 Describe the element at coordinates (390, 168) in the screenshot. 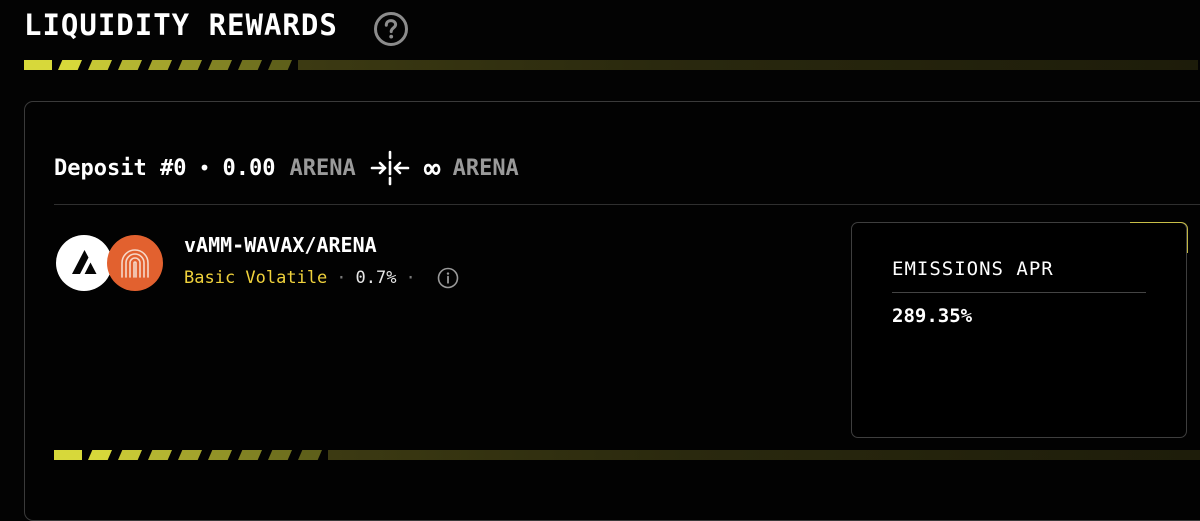

I see `arrows-converge-icon` at that location.